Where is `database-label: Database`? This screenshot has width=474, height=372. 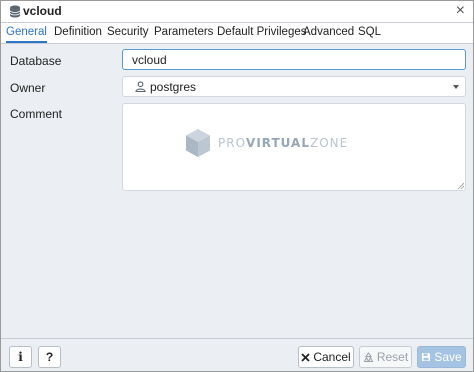 database-label: Database is located at coordinates (36, 61).